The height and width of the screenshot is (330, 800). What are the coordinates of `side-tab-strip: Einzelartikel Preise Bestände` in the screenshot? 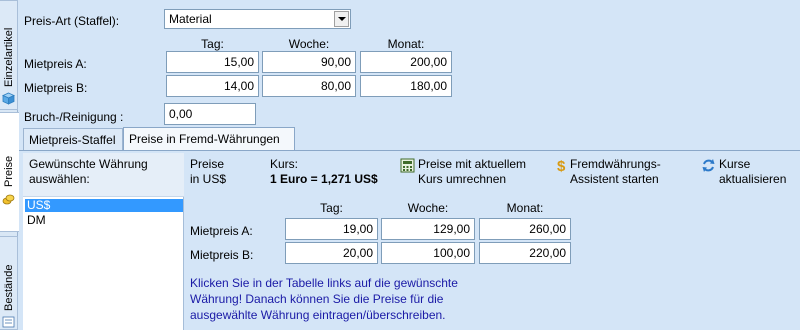 It's located at (9, 165).